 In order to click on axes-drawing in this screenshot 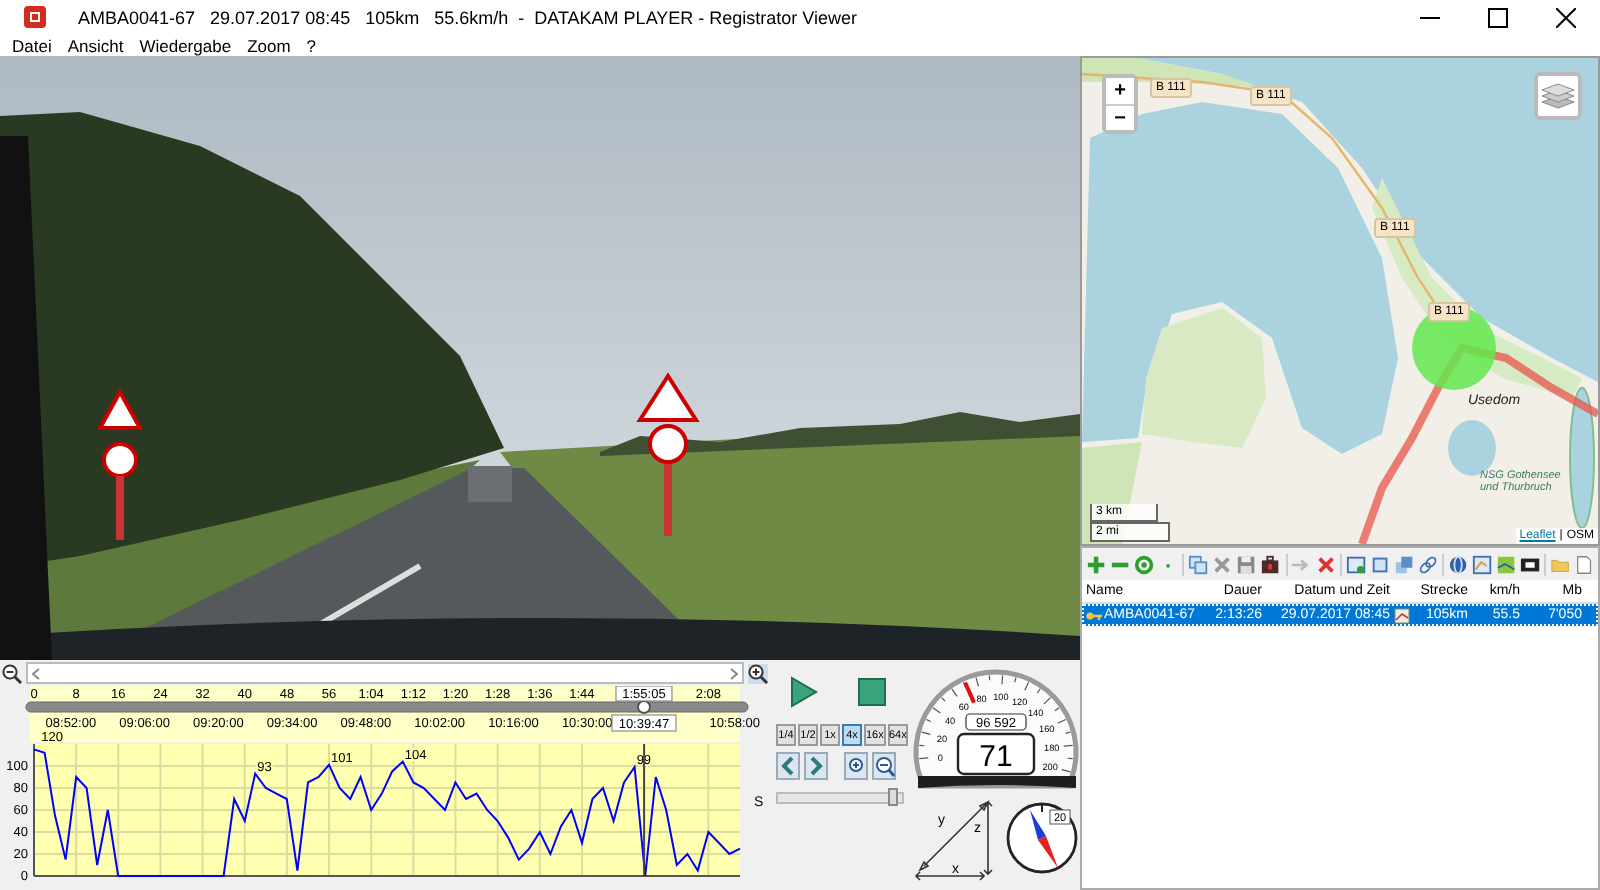, I will do `click(953, 840)`.